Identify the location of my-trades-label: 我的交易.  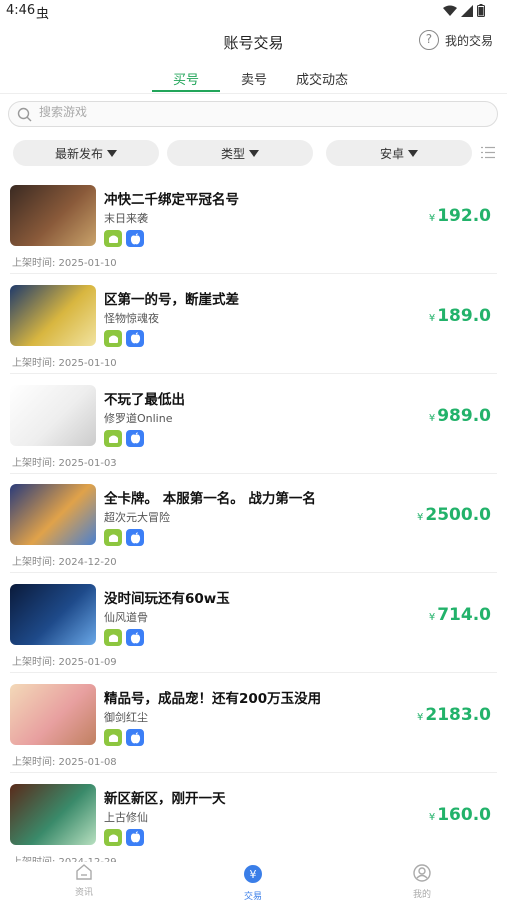
(468, 40).